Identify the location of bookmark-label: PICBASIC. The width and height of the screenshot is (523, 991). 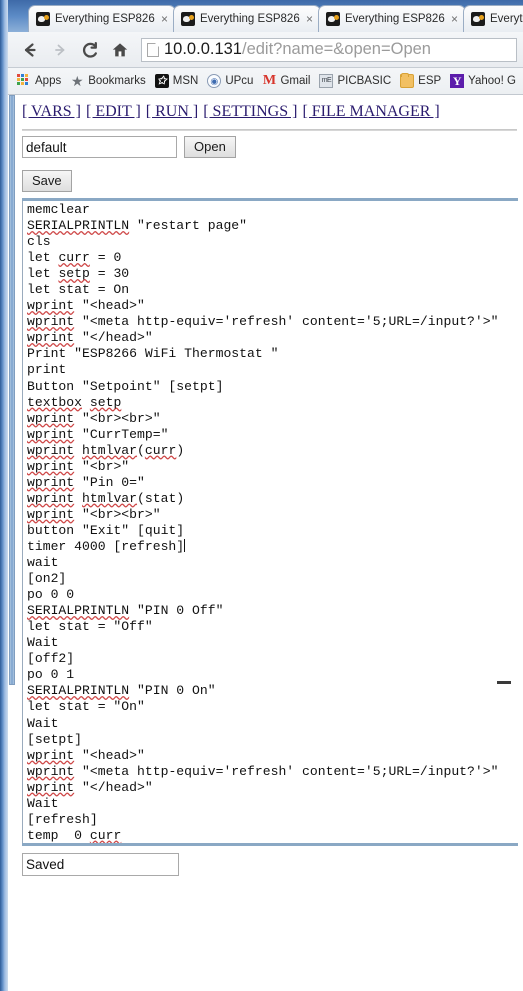
(364, 81).